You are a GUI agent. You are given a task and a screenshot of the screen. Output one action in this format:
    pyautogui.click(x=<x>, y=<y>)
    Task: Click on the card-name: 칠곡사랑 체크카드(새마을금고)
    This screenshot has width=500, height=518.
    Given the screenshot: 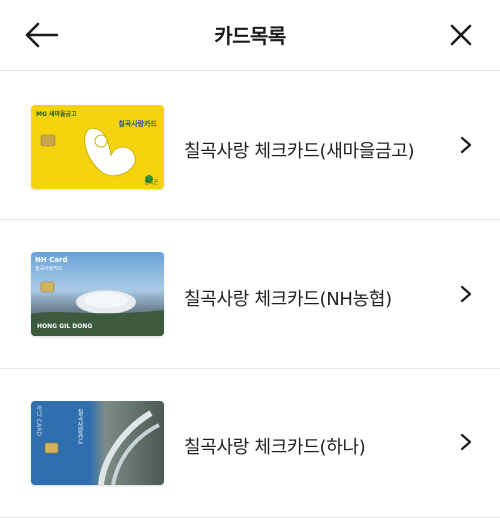 What is the action you would take?
    pyautogui.click(x=299, y=151)
    